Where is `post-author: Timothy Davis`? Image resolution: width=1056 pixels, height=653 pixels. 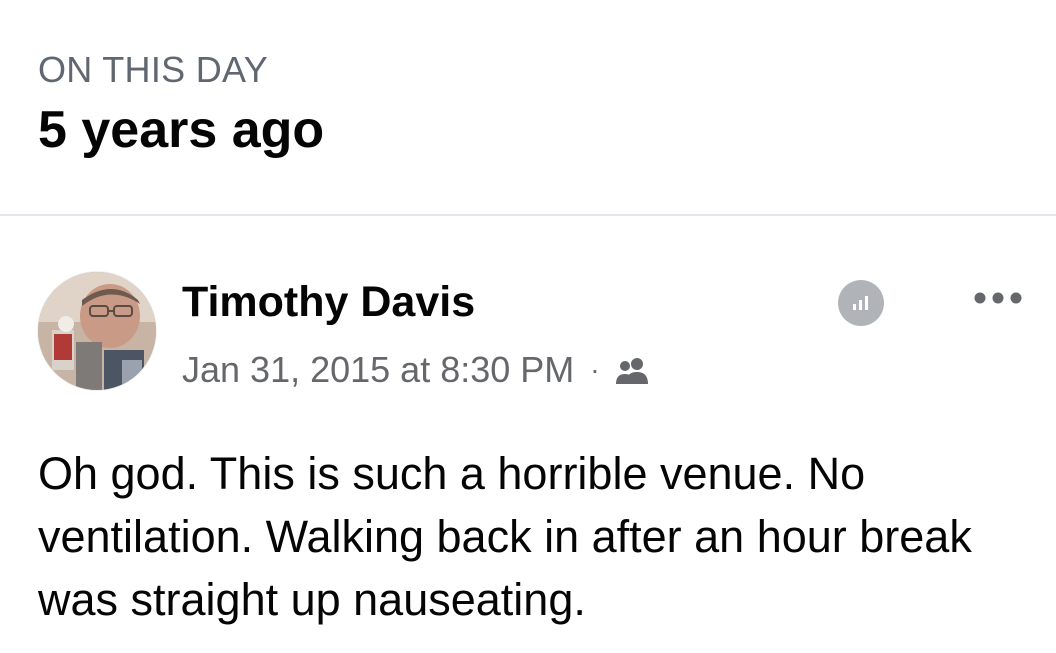 post-author: Timothy Davis is located at coordinates (328, 302).